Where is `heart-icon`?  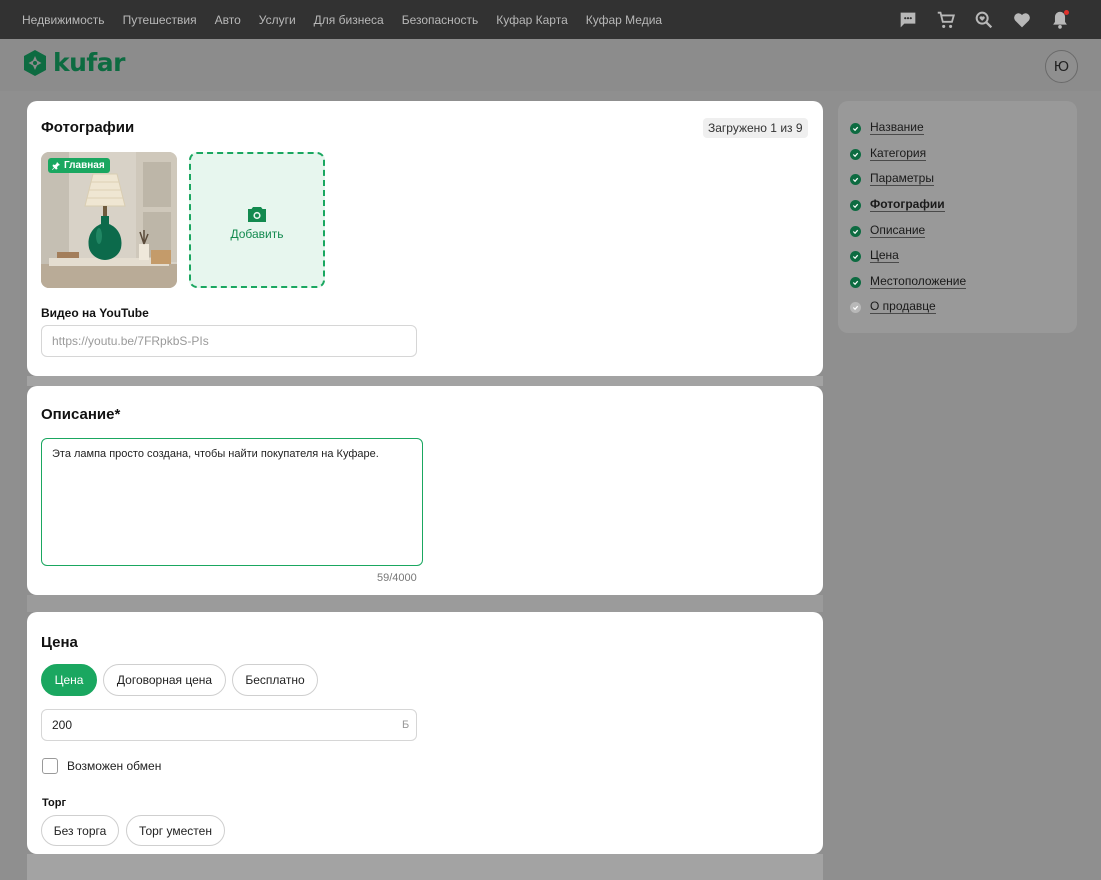
heart-icon is located at coordinates (1022, 20).